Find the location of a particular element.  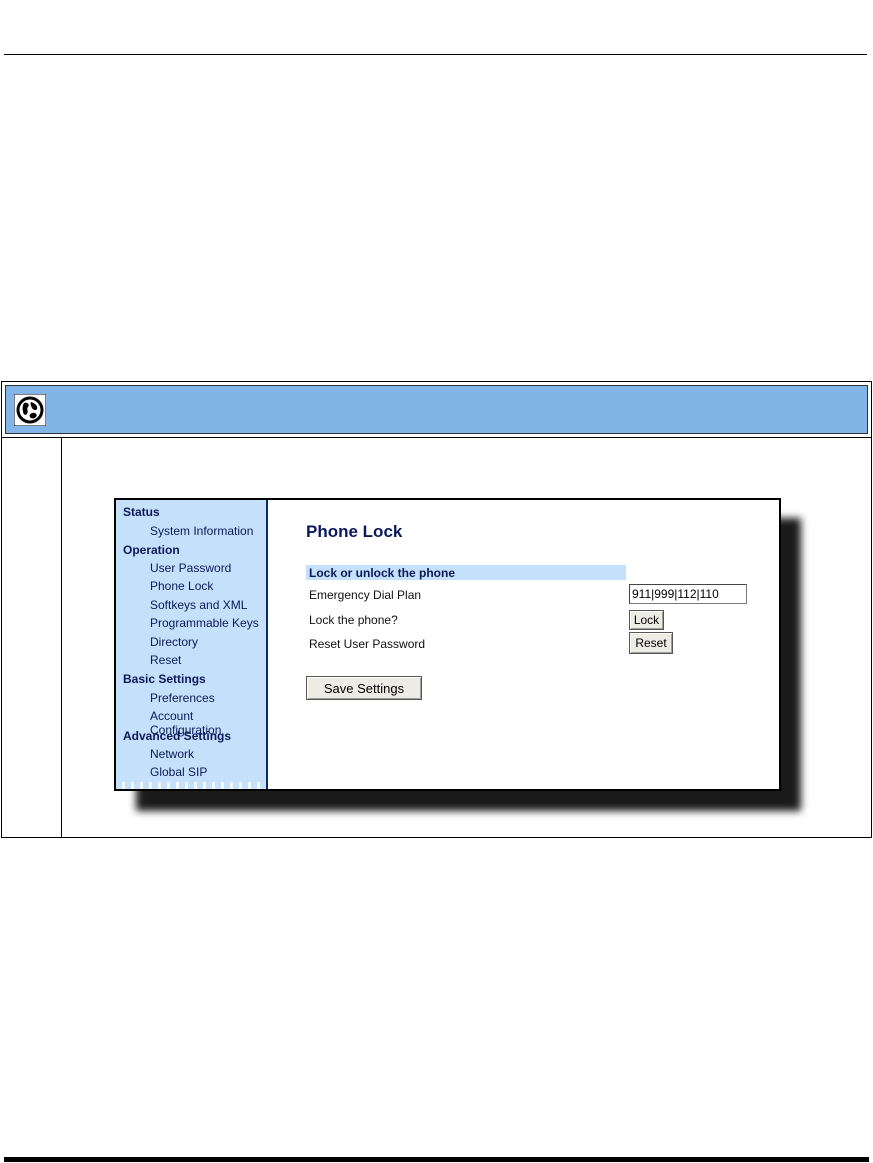

save-settings-button: Save Settings is located at coordinates (364, 688).